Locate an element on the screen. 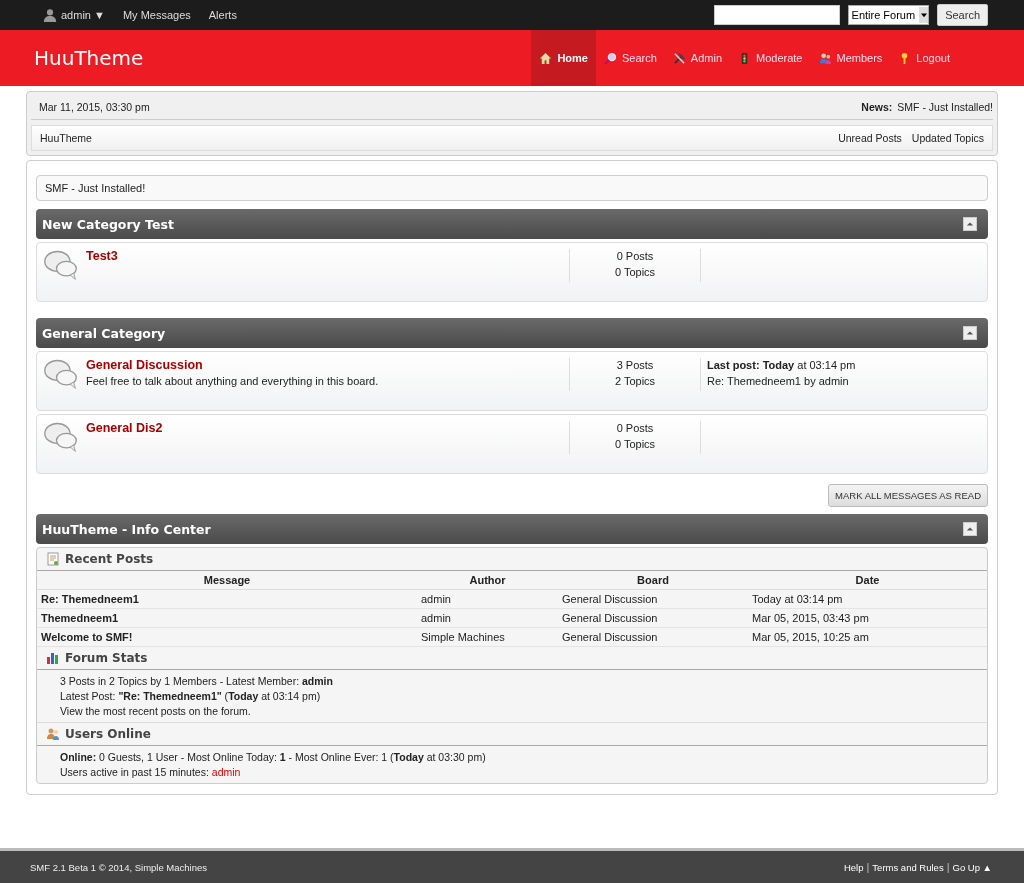 The height and width of the screenshot is (883, 1024). nav-tab: Logout is located at coordinates (924, 58).